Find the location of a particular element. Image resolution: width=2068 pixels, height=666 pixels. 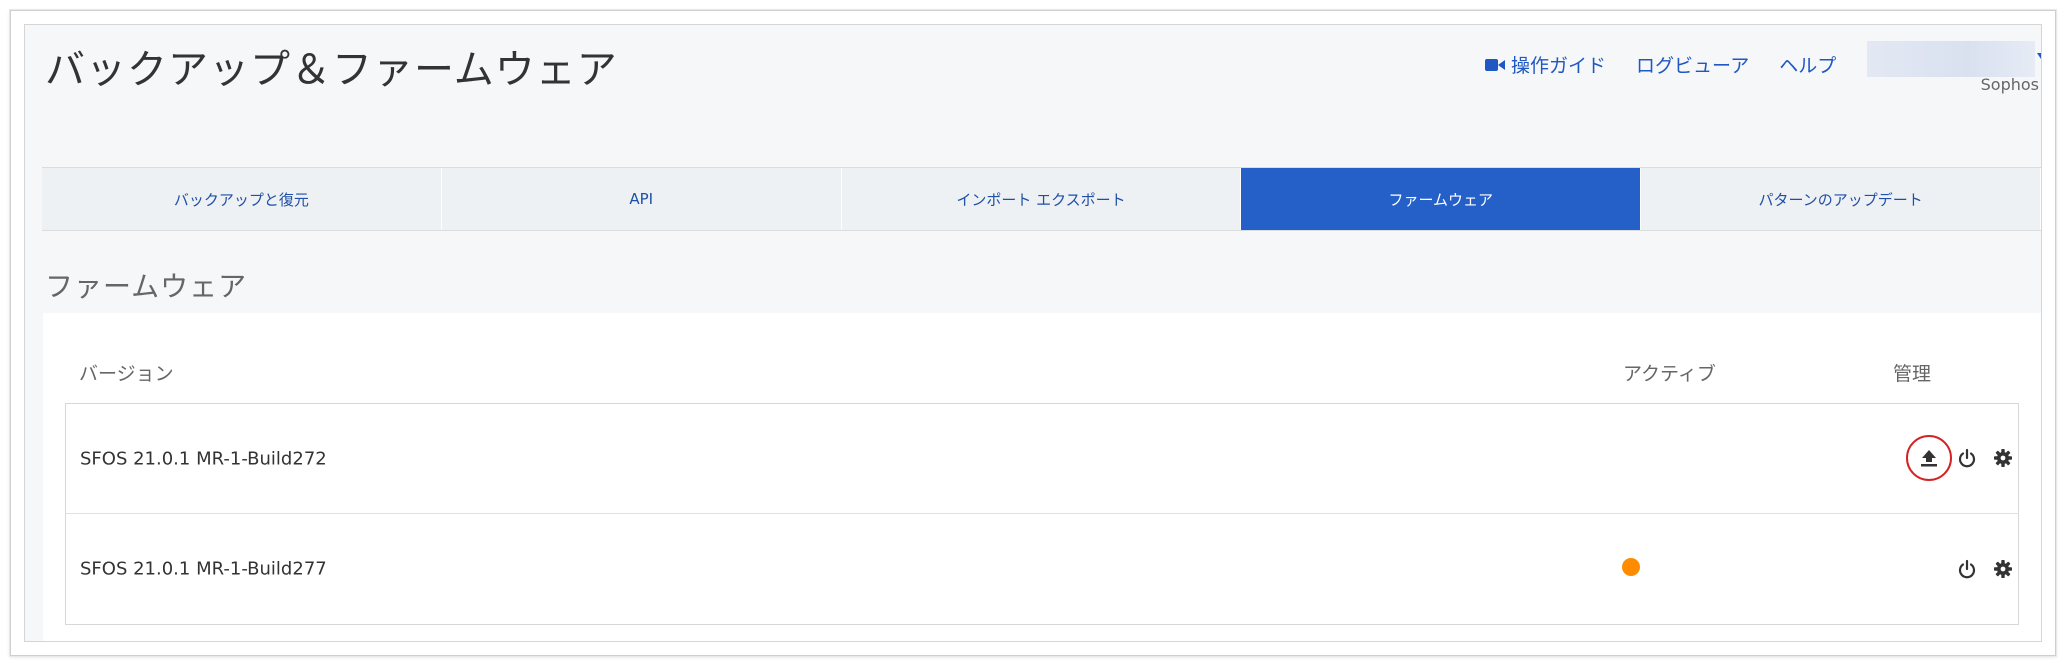

active-indicator is located at coordinates (1631, 567).